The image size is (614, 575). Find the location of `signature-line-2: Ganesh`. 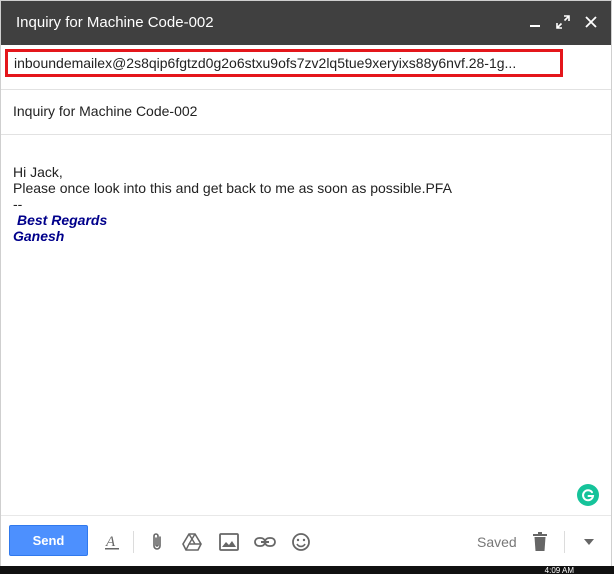

signature-line-2: Ganesh is located at coordinates (39, 236).